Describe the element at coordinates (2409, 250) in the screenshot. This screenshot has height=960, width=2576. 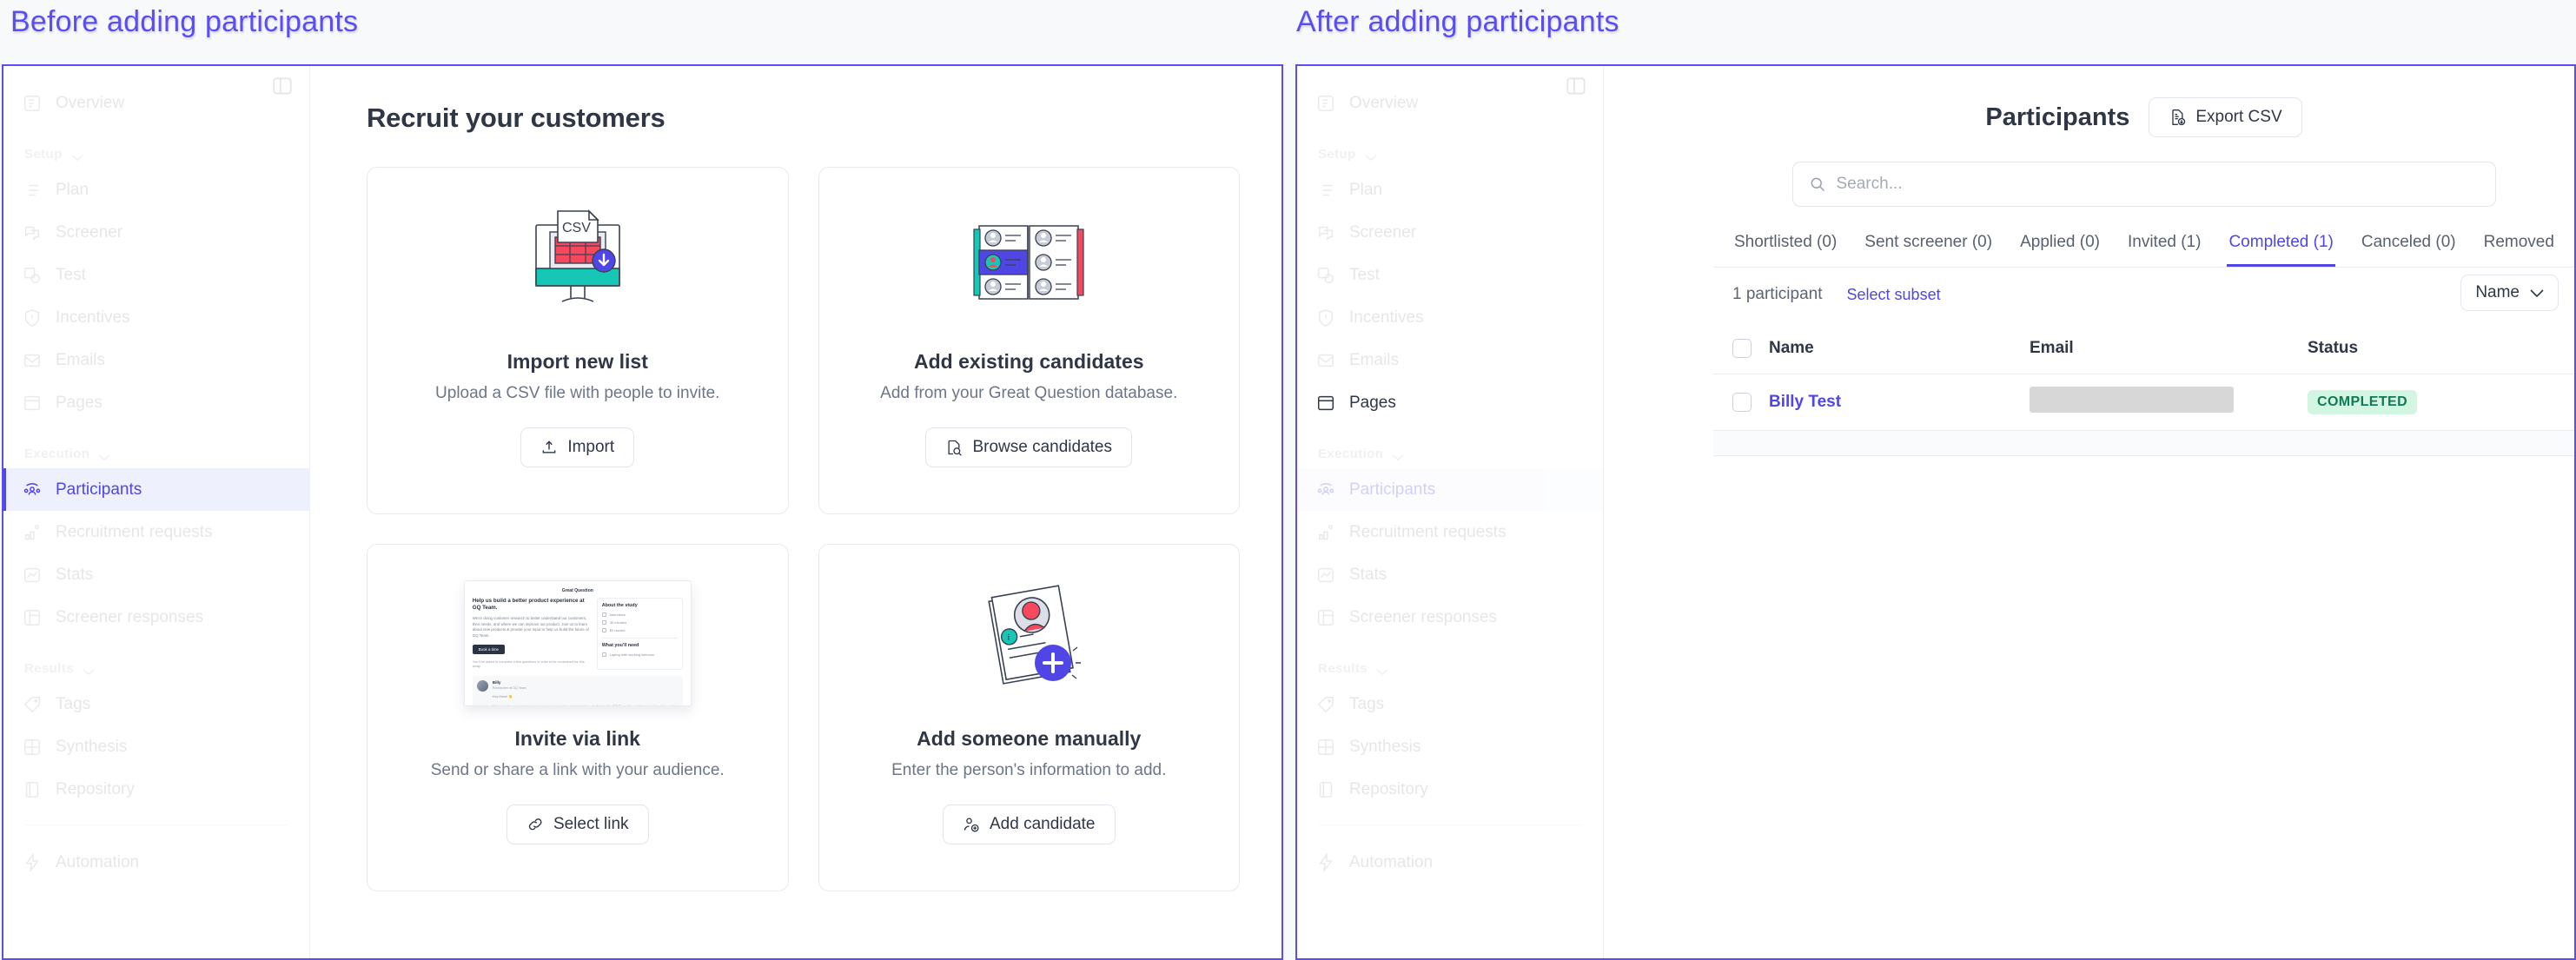
I see `tab-canceled: Canceled (0)` at that location.